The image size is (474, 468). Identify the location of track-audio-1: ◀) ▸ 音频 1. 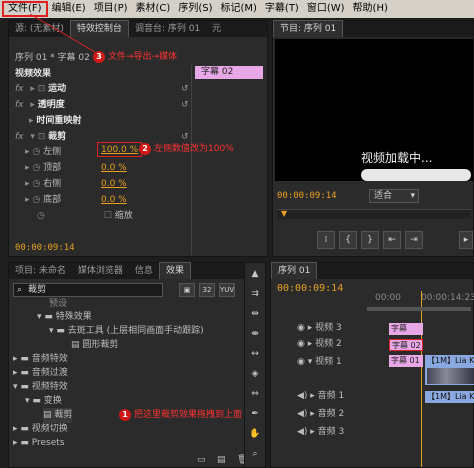
(320, 396).